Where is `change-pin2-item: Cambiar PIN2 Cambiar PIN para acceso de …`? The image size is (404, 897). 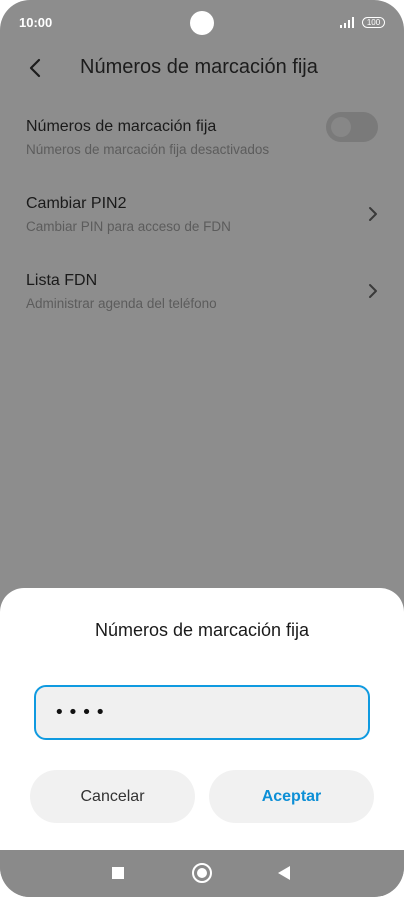 change-pin2-item: Cambiar PIN2 Cambiar PIN para acceso de … is located at coordinates (202, 226).